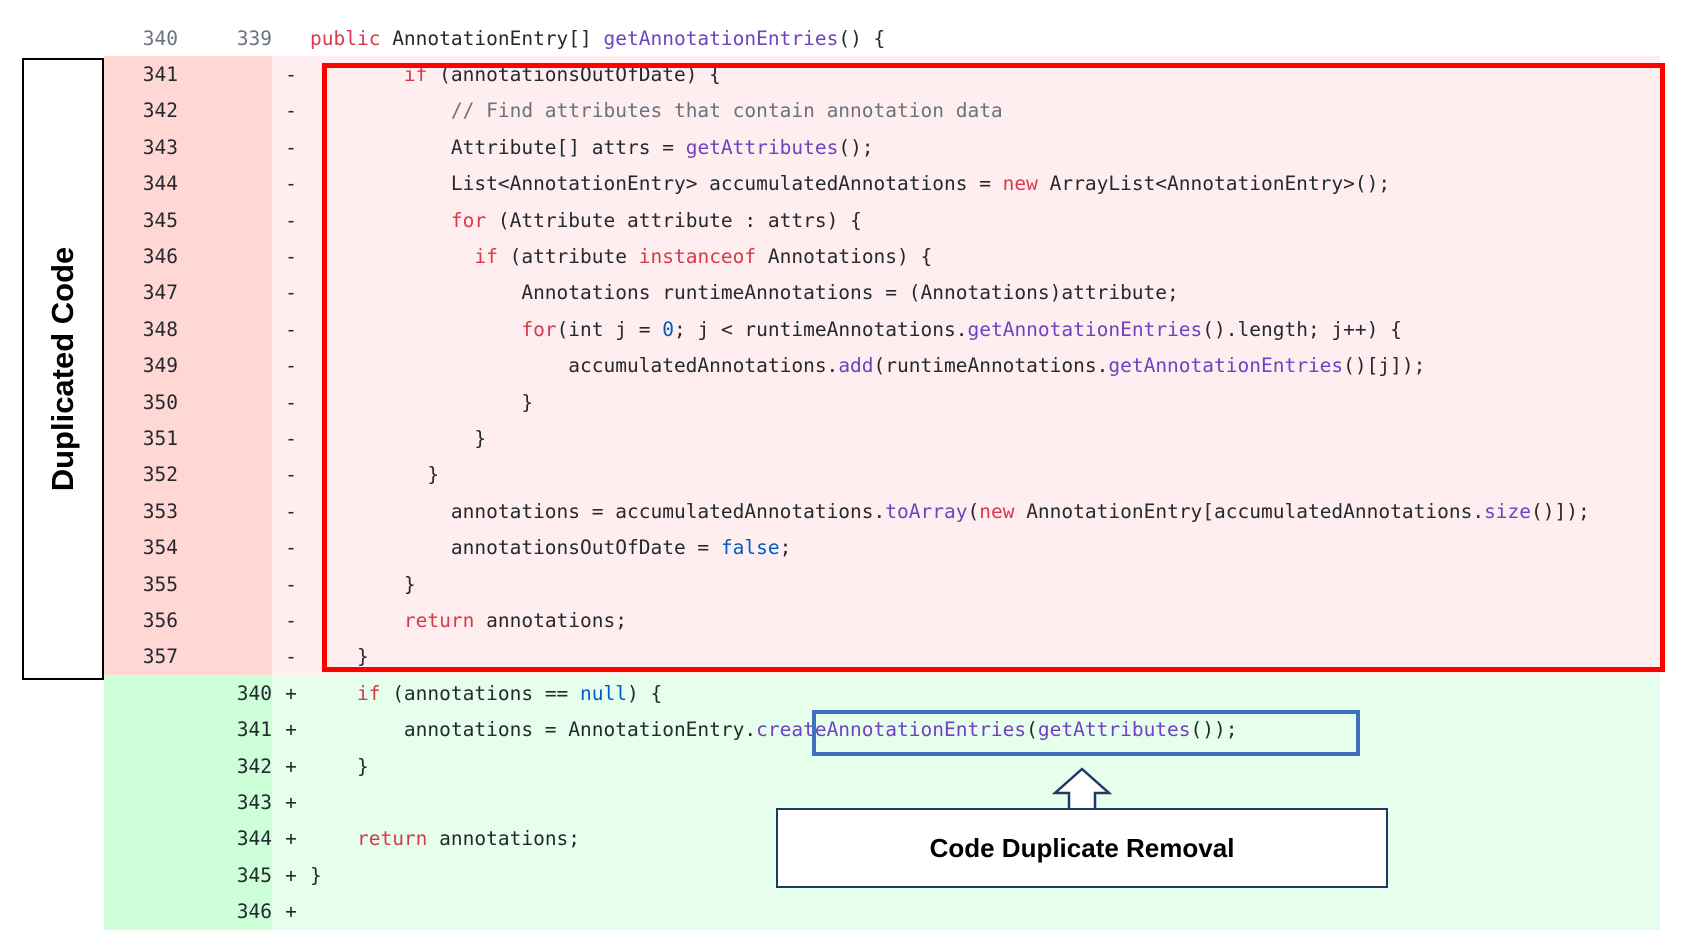  Describe the element at coordinates (480, 693) in the screenshot. I see `code-token: (annotations ==` at that location.